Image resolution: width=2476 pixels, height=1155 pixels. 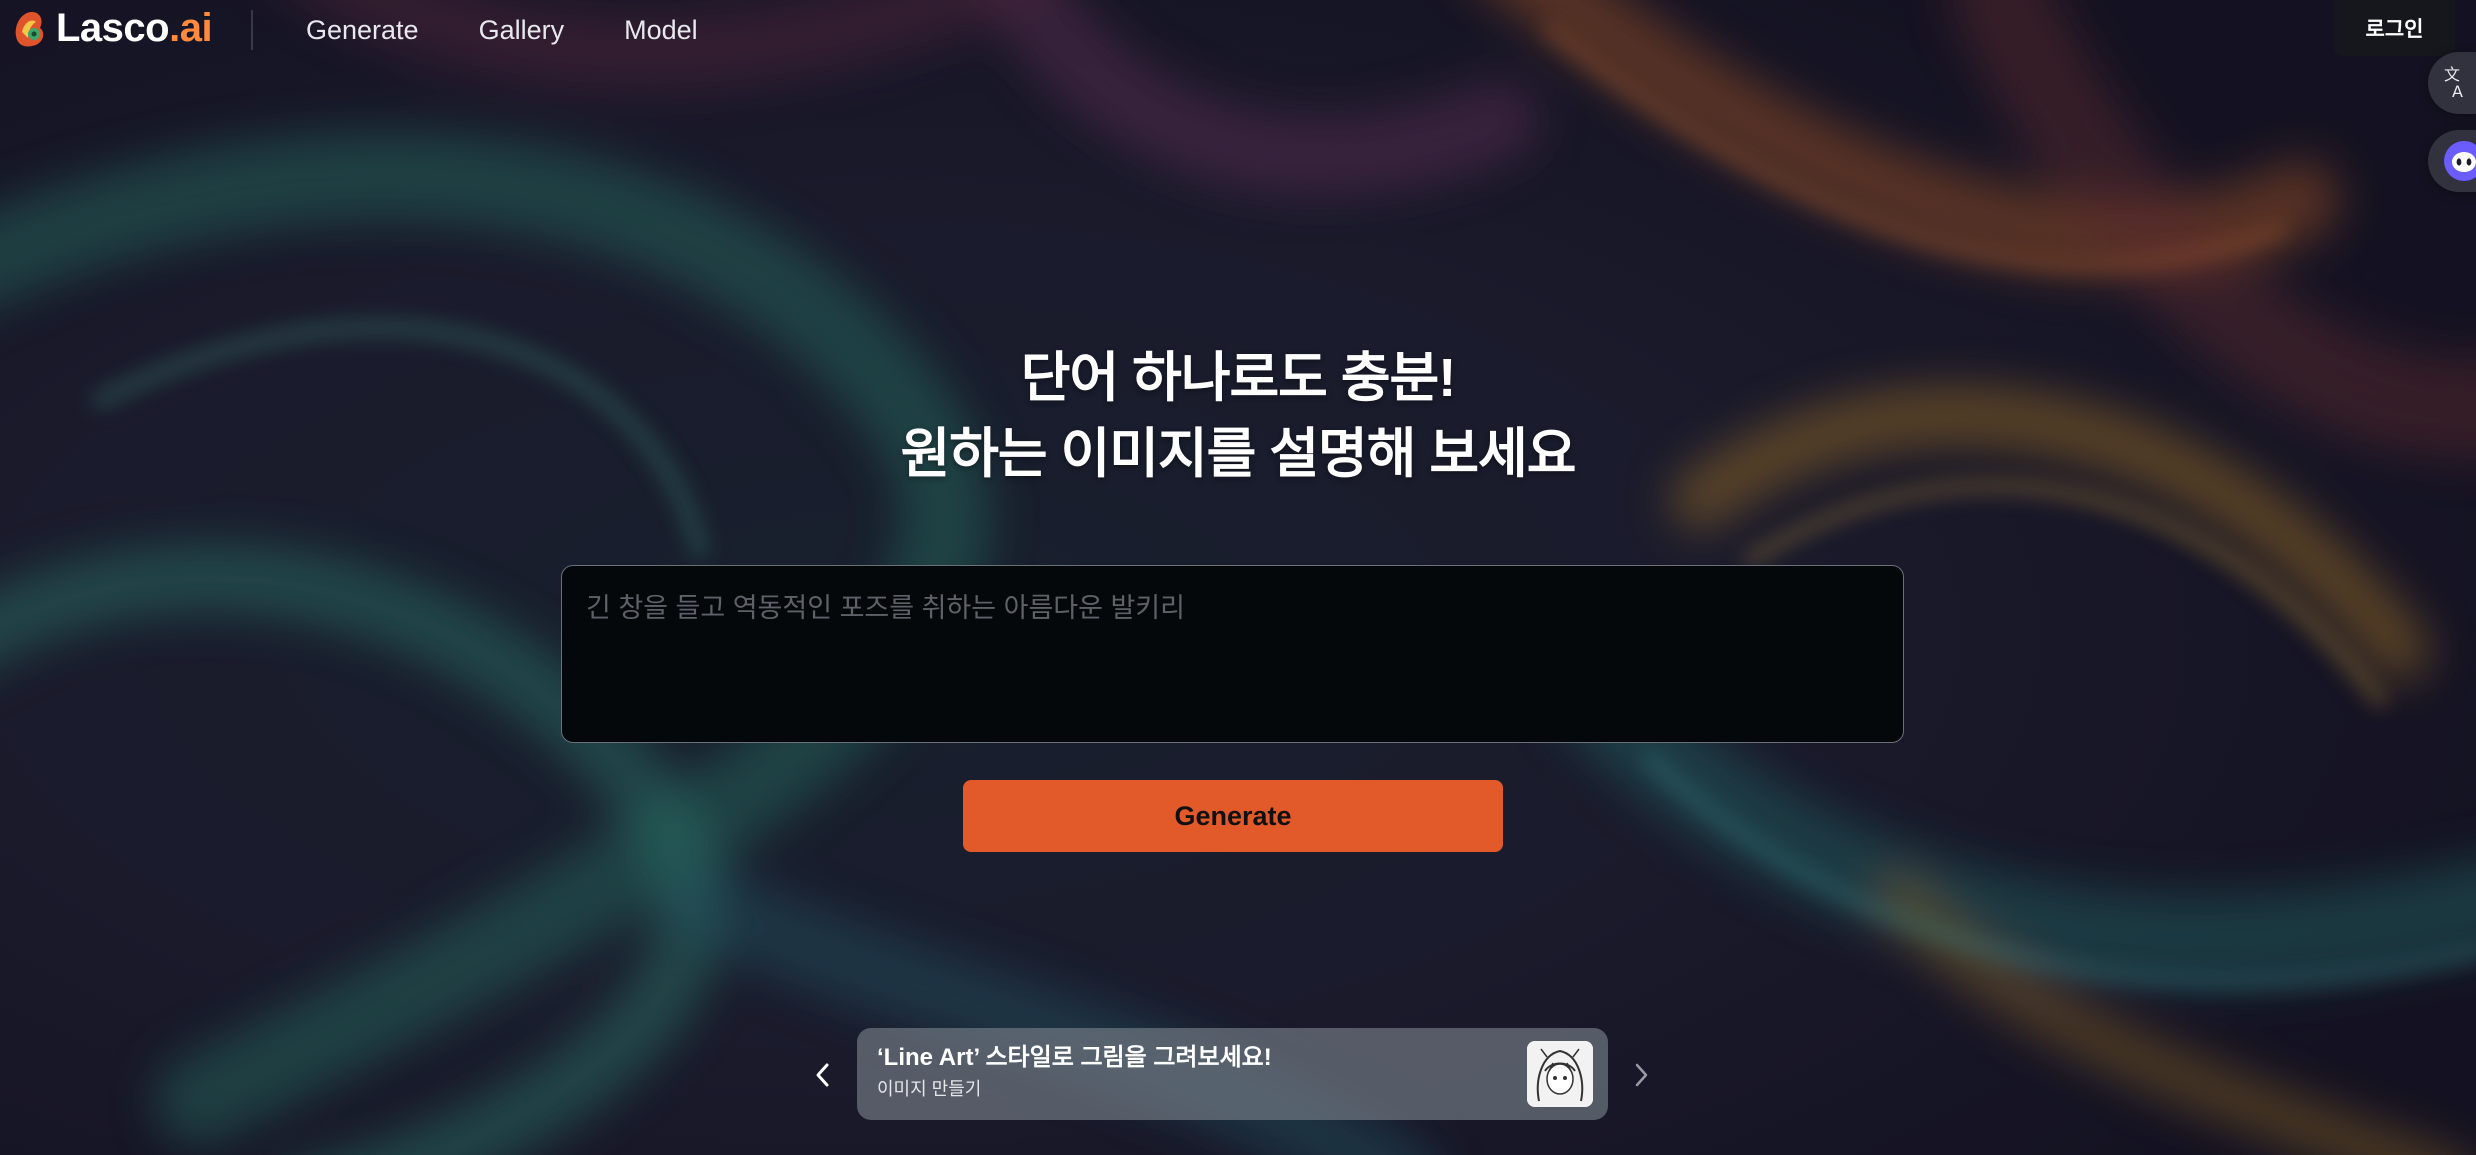 What do you see at coordinates (1238, 416) in the screenshot?
I see `hero-heading: 단어 하나로도 충분! 원하는 이미지를 설명해 보세요` at bounding box center [1238, 416].